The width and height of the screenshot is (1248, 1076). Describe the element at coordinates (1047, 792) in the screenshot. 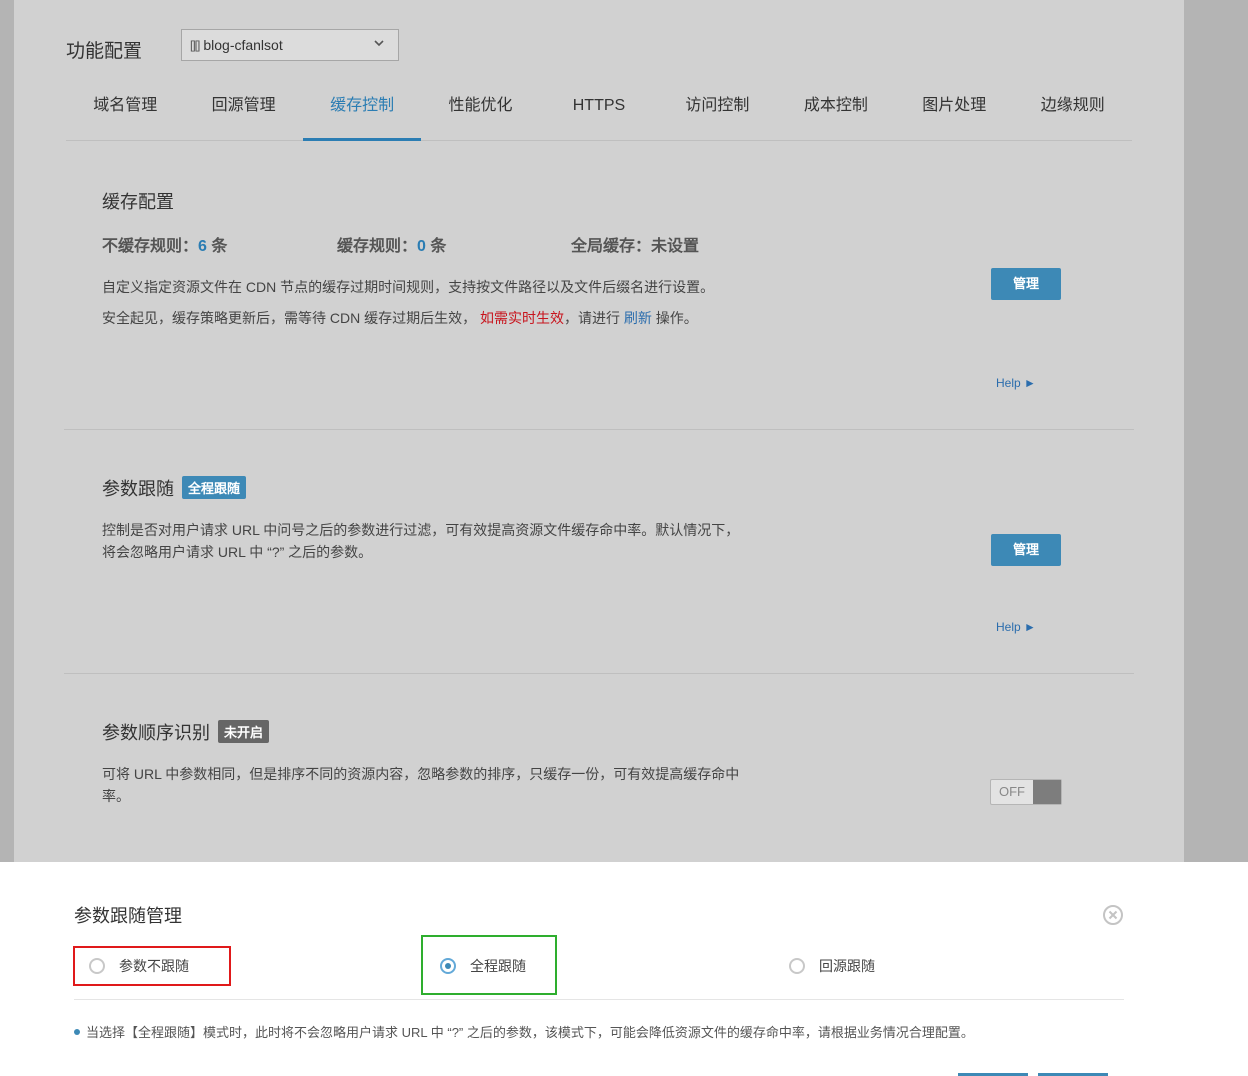

I see `toggle-knob` at that location.